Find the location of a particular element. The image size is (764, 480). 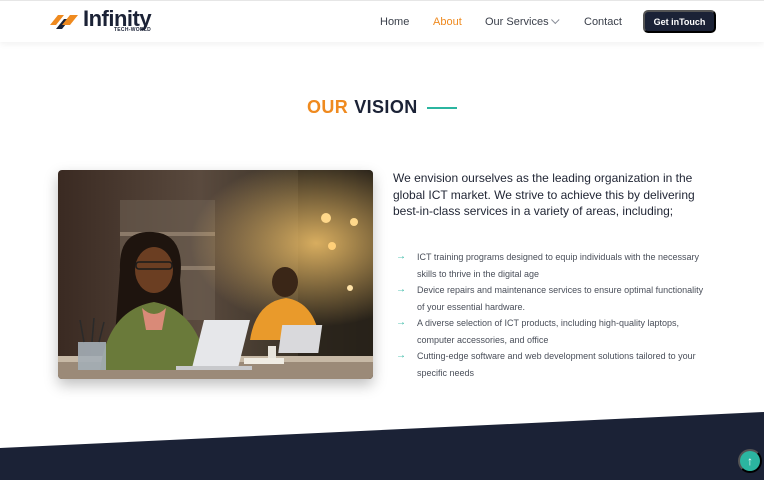

heading-underline is located at coordinates (441, 107).